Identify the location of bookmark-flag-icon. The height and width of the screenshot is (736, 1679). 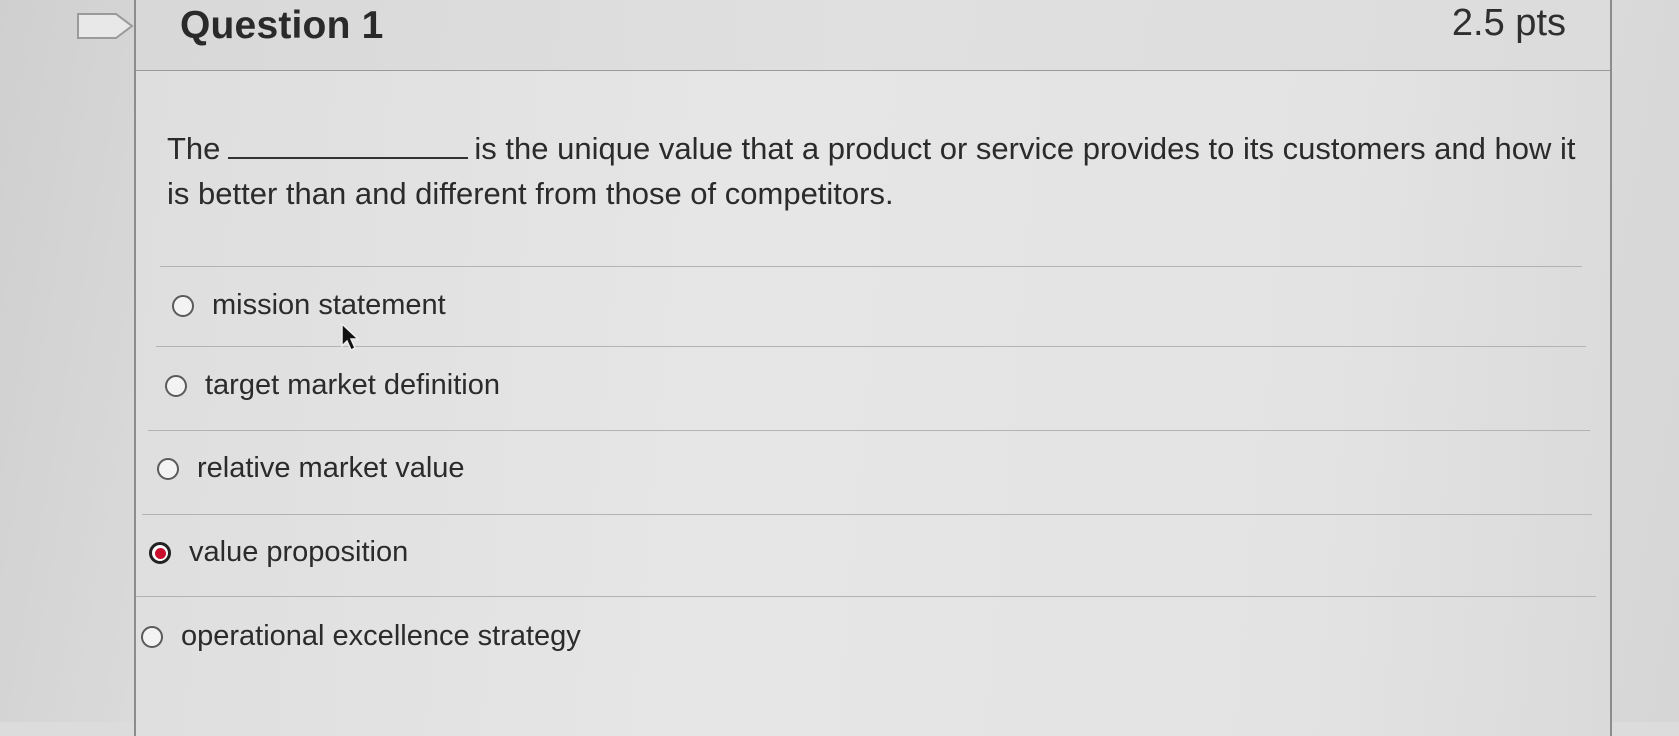
(106, 26).